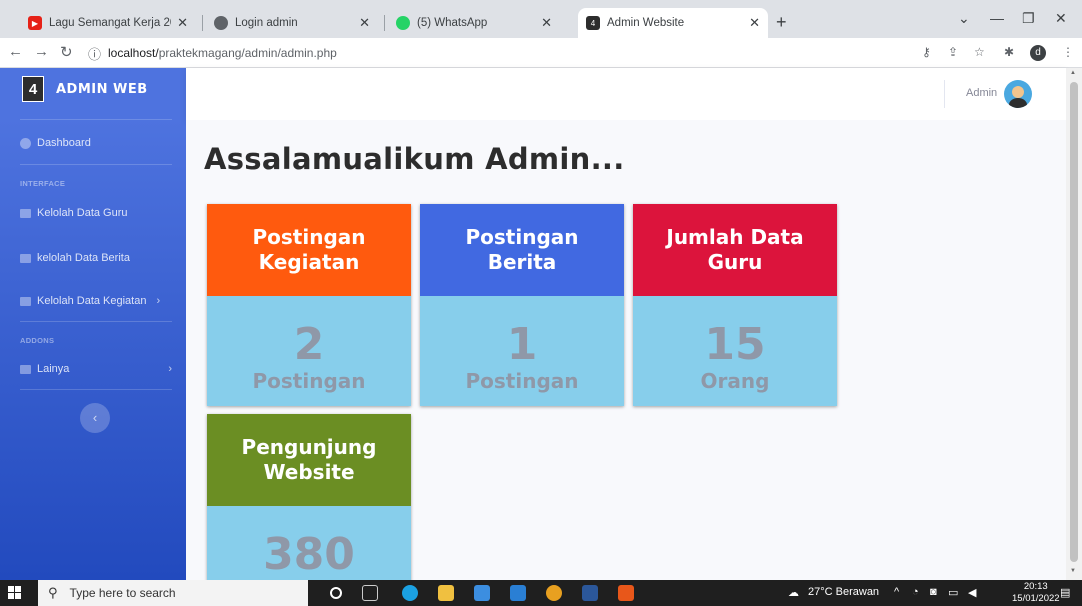 Image resolution: width=1082 pixels, height=606 pixels. What do you see at coordinates (122, 593) in the screenshot?
I see `search-placeholder: Type here to search` at bounding box center [122, 593].